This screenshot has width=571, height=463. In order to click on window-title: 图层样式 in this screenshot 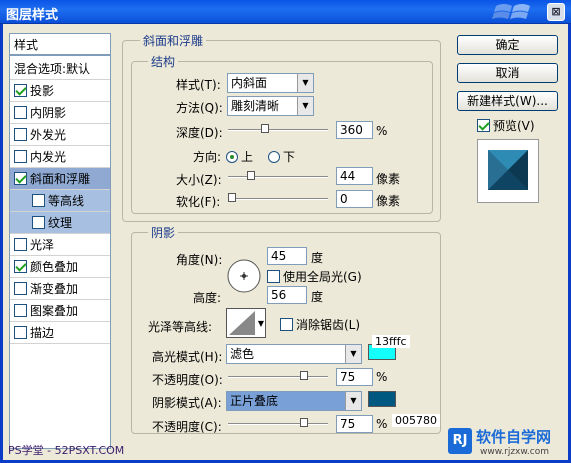, I will do `click(32, 15)`.